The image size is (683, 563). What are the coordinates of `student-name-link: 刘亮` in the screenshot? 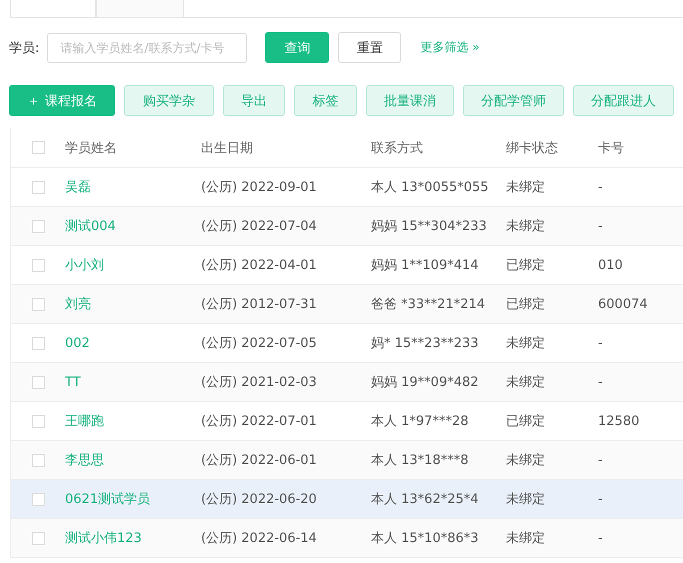 It's located at (78, 304).